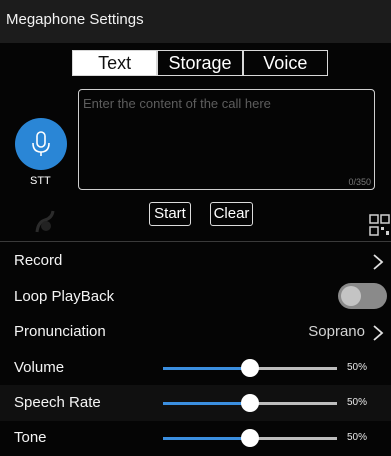  What do you see at coordinates (39, 367) in the screenshot?
I see `volume-label: Volume` at bounding box center [39, 367].